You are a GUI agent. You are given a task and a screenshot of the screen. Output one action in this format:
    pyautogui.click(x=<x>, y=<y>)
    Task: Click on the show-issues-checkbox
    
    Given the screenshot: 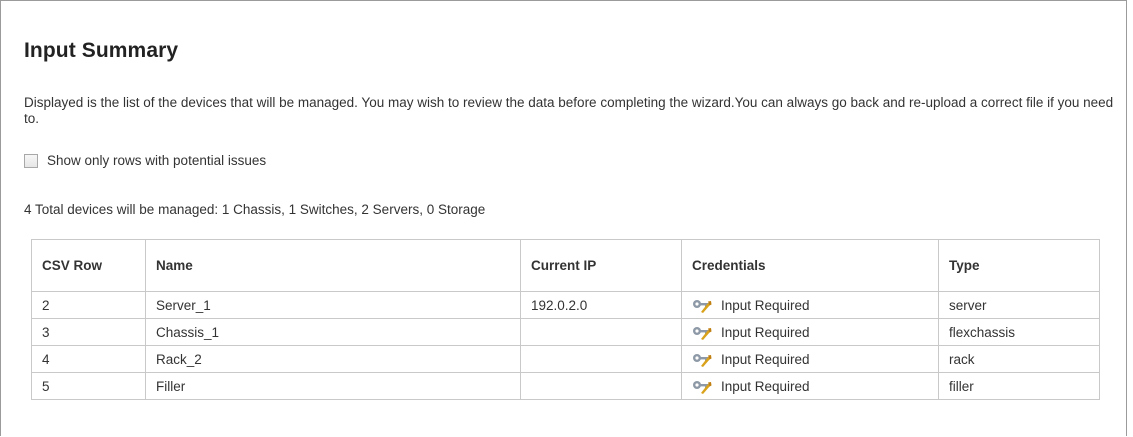 What is the action you would take?
    pyautogui.click(x=31, y=160)
    